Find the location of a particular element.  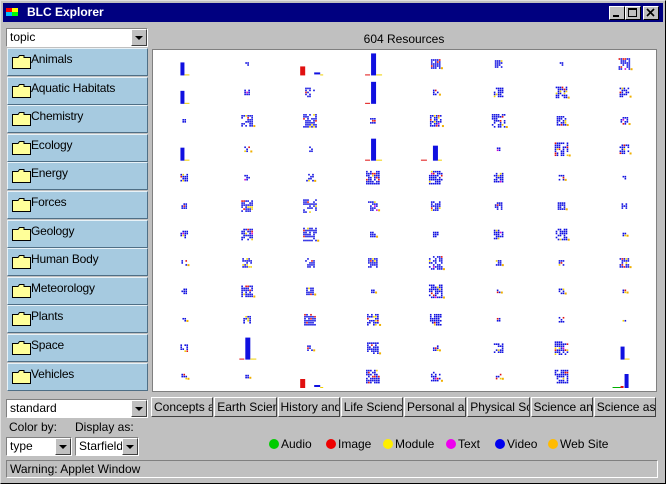

category-tab: Concepts ar is located at coordinates (182, 407).